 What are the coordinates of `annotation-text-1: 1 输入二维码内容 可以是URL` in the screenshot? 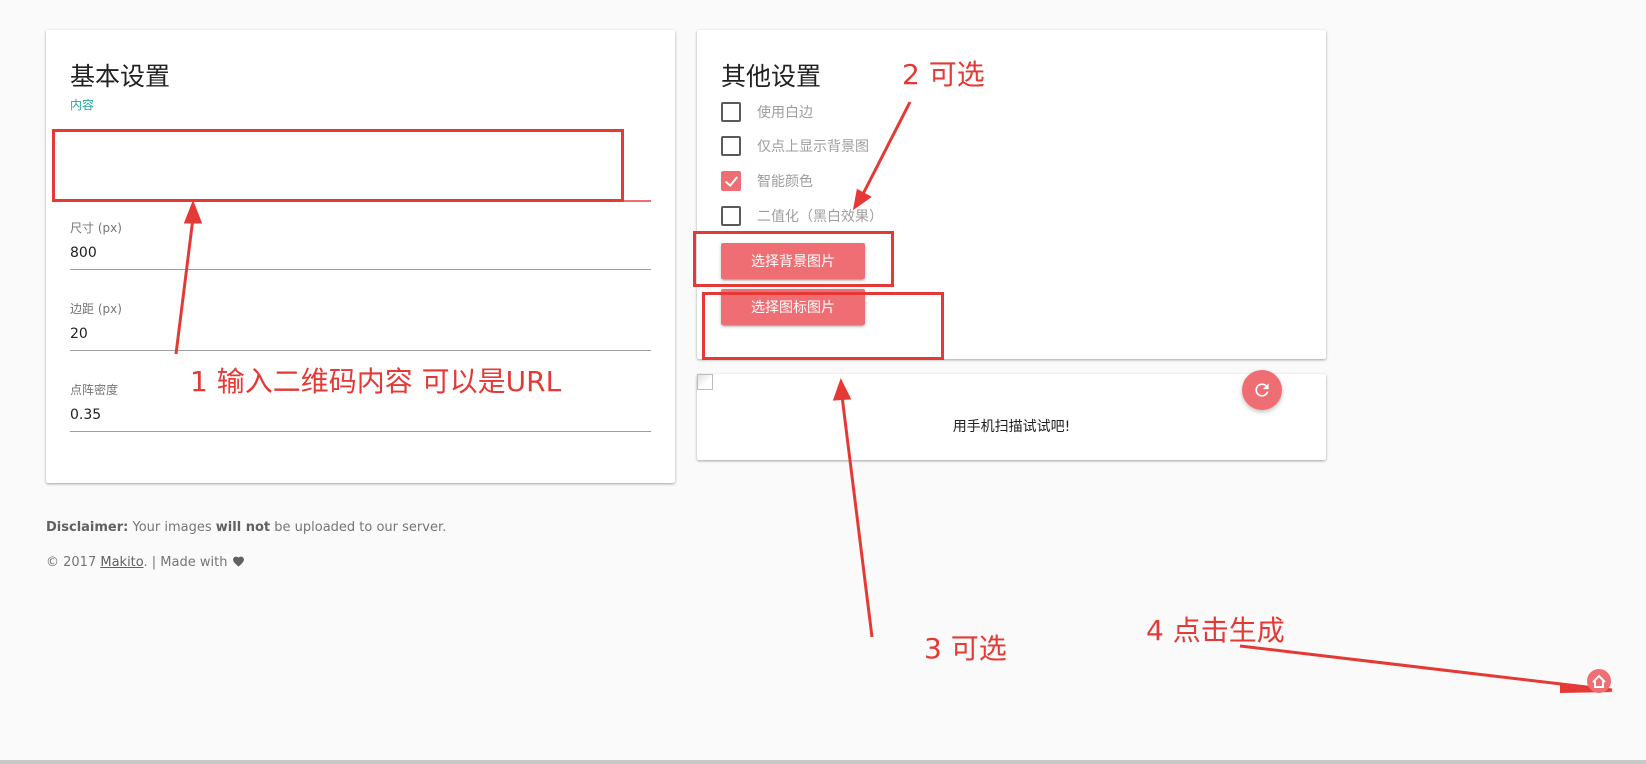 It's located at (376, 381).